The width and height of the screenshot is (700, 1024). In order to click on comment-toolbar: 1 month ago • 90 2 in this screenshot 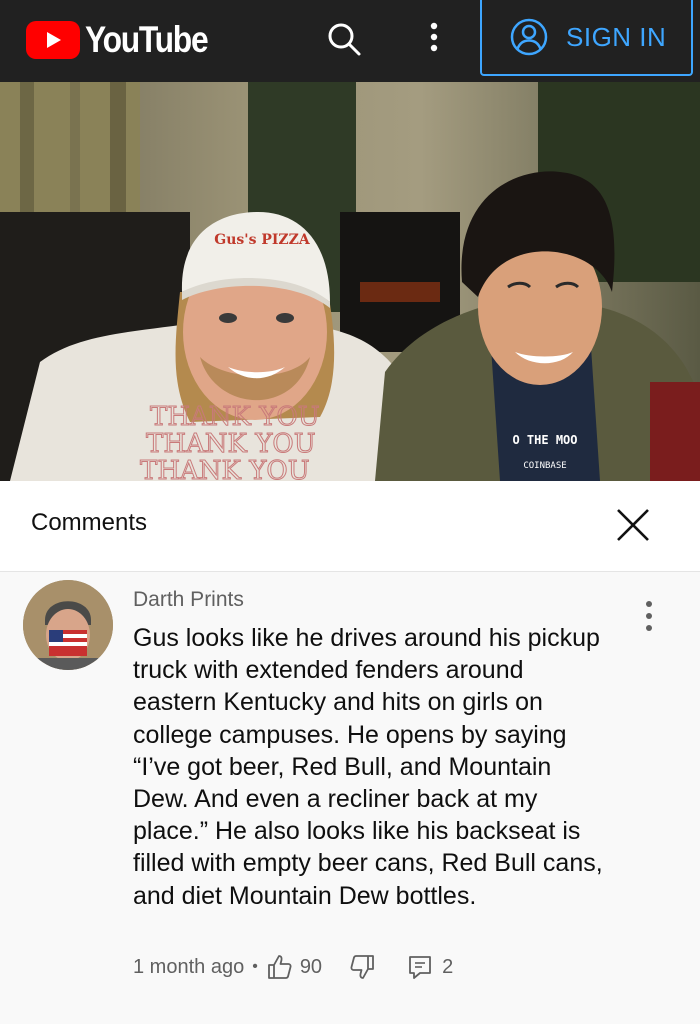, I will do `click(293, 967)`.